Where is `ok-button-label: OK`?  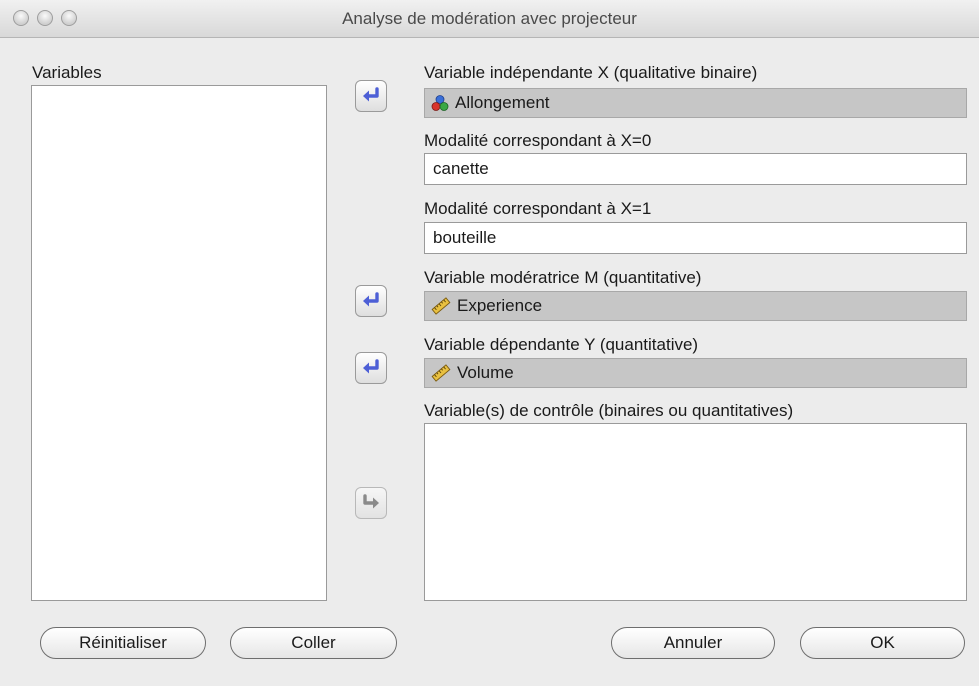
ok-button-label: OK is located at coordinates (882, 642).